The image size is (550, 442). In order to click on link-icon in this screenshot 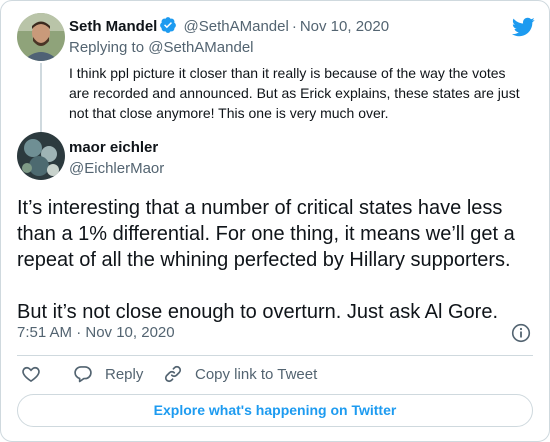, I will do `click(173, 374)`.